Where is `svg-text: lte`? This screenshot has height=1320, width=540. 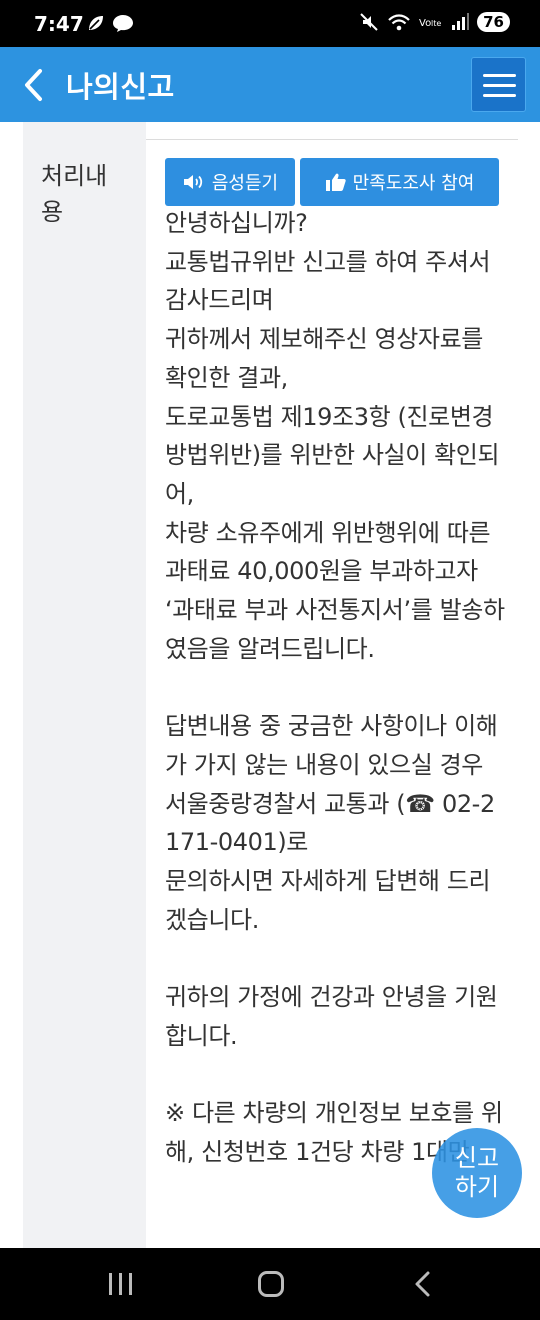 svg-text: lte is located at coordinates (436, 23).